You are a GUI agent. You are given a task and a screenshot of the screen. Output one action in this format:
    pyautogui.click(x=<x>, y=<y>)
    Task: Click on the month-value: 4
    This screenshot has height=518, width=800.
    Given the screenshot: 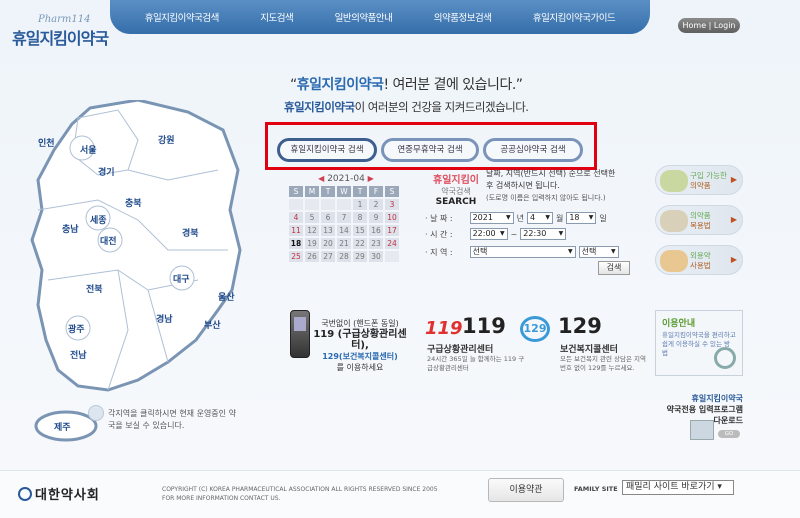 What is the action you would take?
    pyautogui.click(x=532, y=217)
    